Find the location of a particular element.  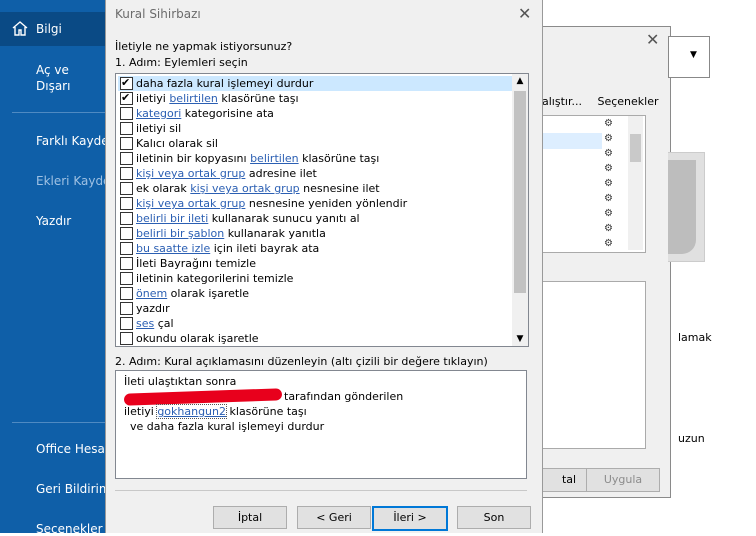

backstage-item-options: Seçenekler is located at coordinates (70, 529).